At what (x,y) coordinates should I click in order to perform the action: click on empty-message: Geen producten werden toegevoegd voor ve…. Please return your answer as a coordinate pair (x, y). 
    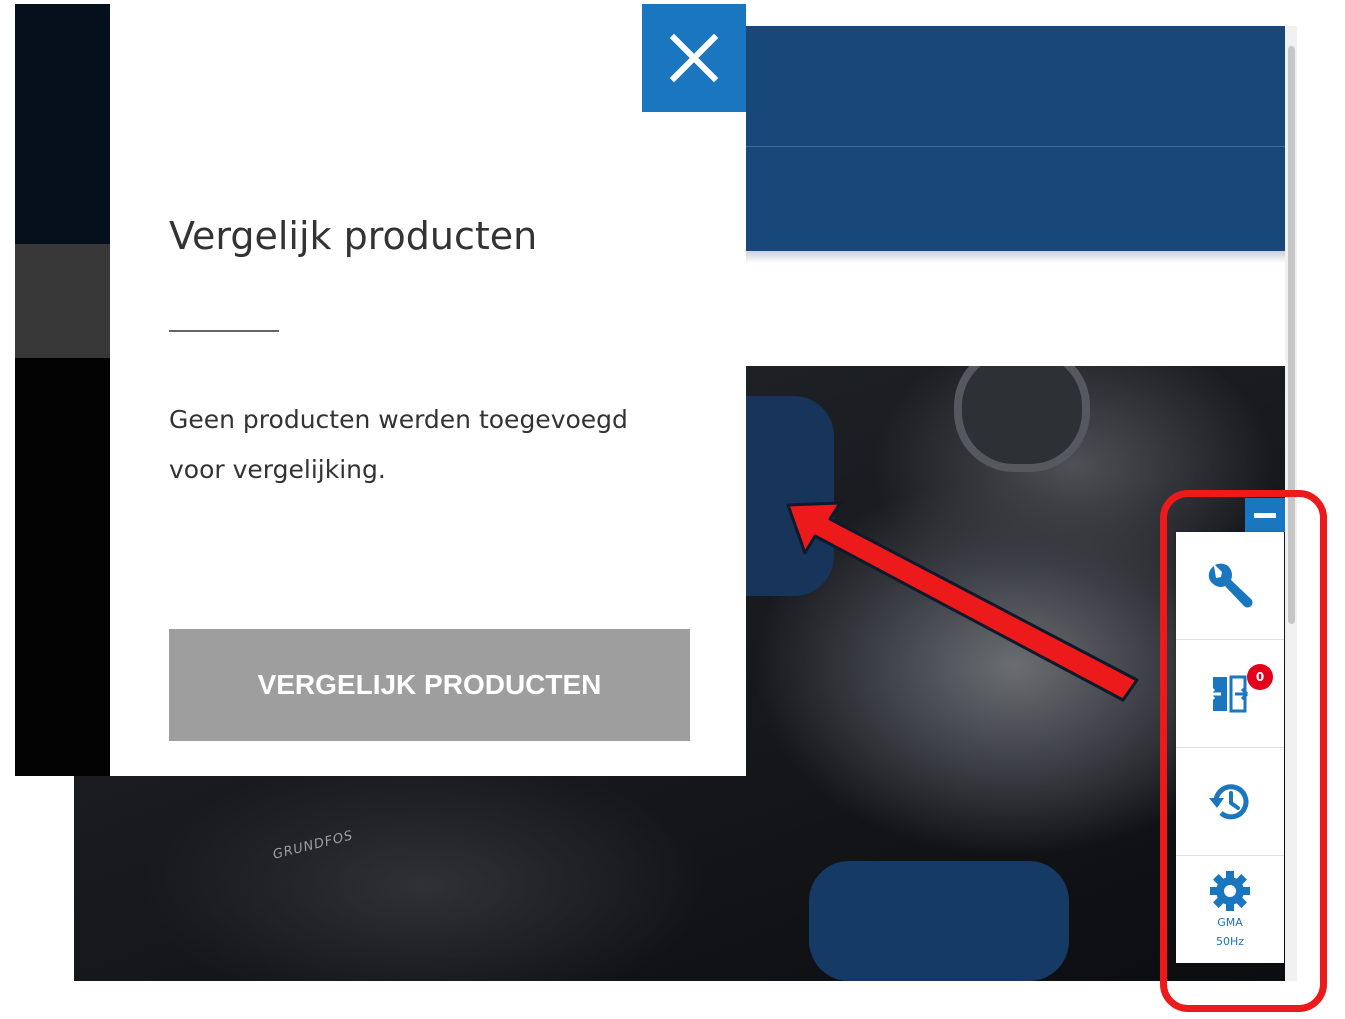
    Looking at the image, I should click on (429, 445).